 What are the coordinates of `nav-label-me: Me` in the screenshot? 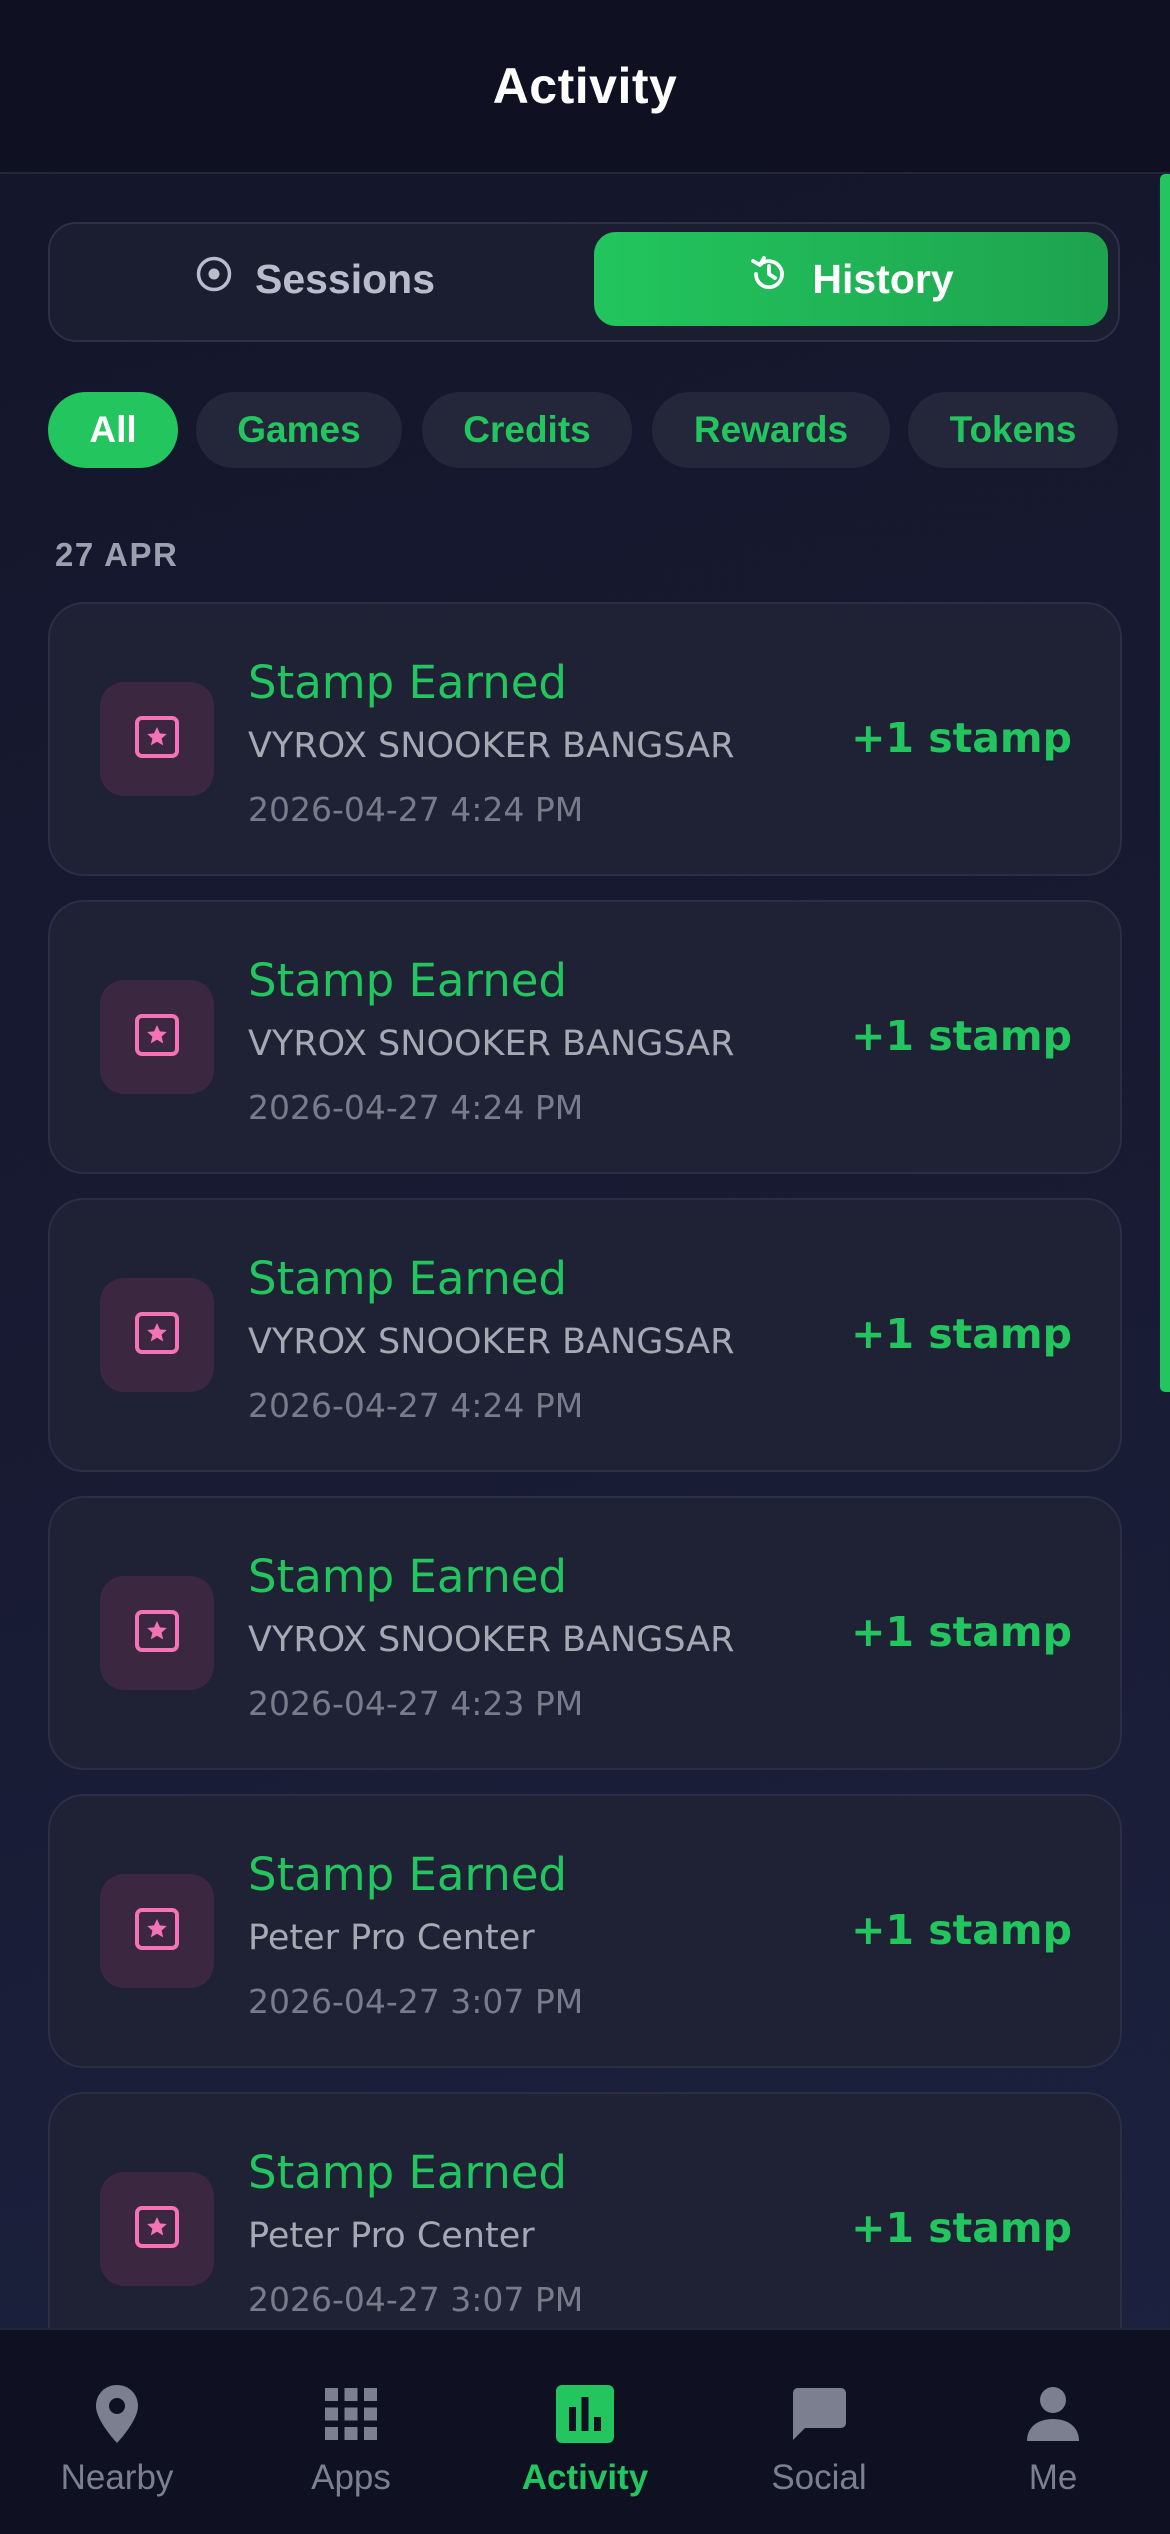 It's located at (1053, 2477).